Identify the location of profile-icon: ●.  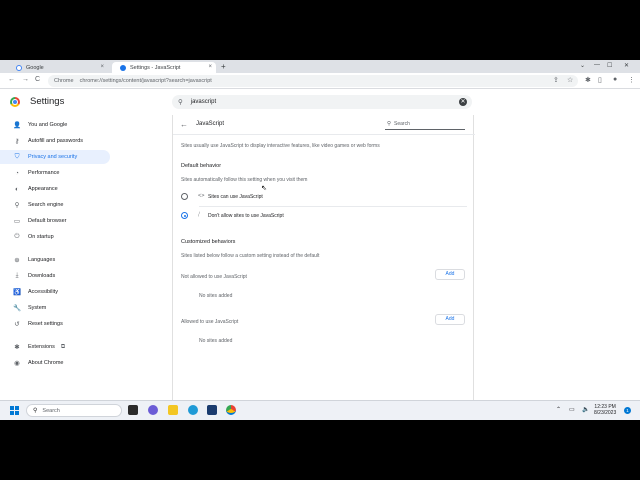
(615, 79).